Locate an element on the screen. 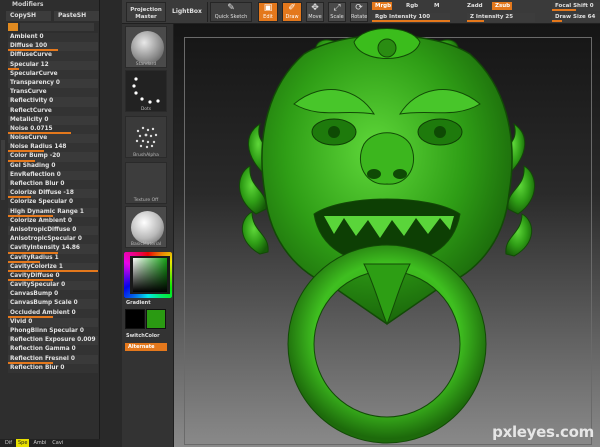 The height and width of the screenshot is (447, 600). edit-button: ▣ Edit is located at coordinates (268, 12).